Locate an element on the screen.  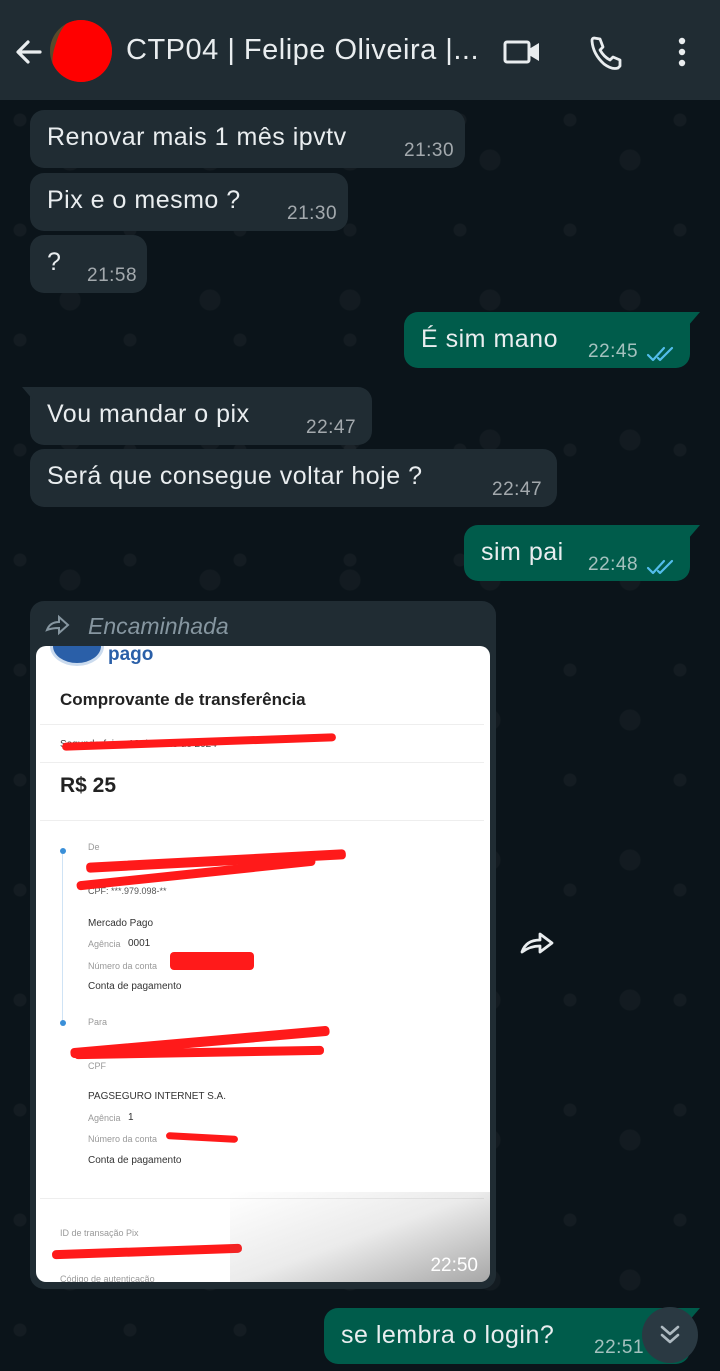
to-cpf-label: CPF is located at coordinates (97, 1066).